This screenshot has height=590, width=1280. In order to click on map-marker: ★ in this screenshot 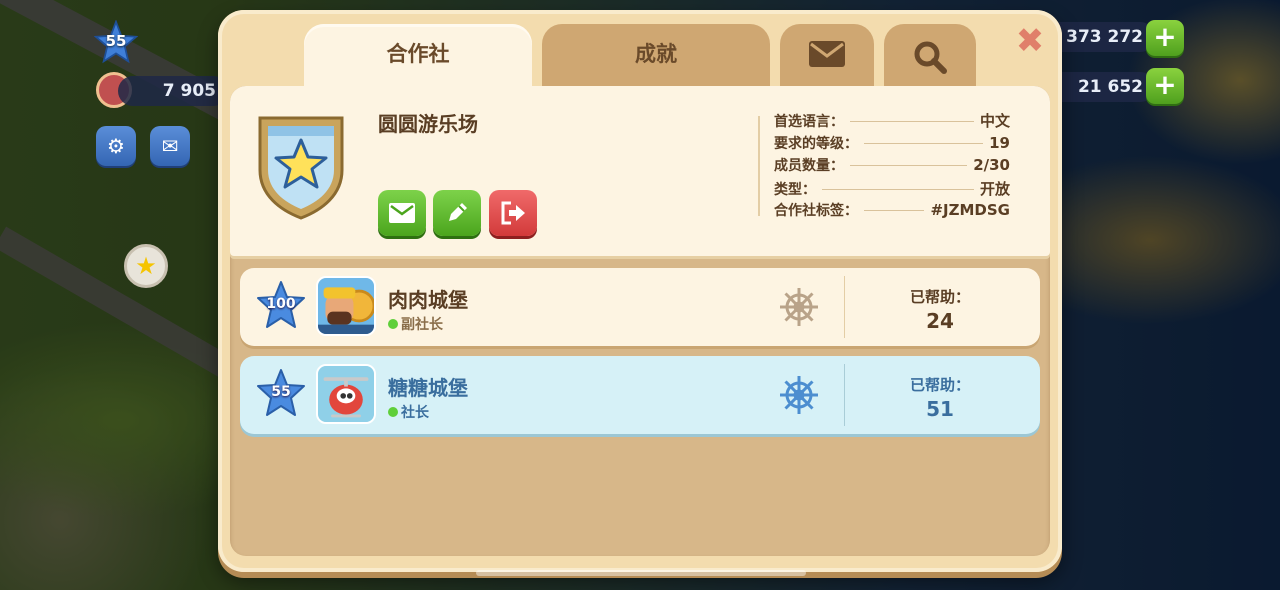, I will do `click(146, 266)`.